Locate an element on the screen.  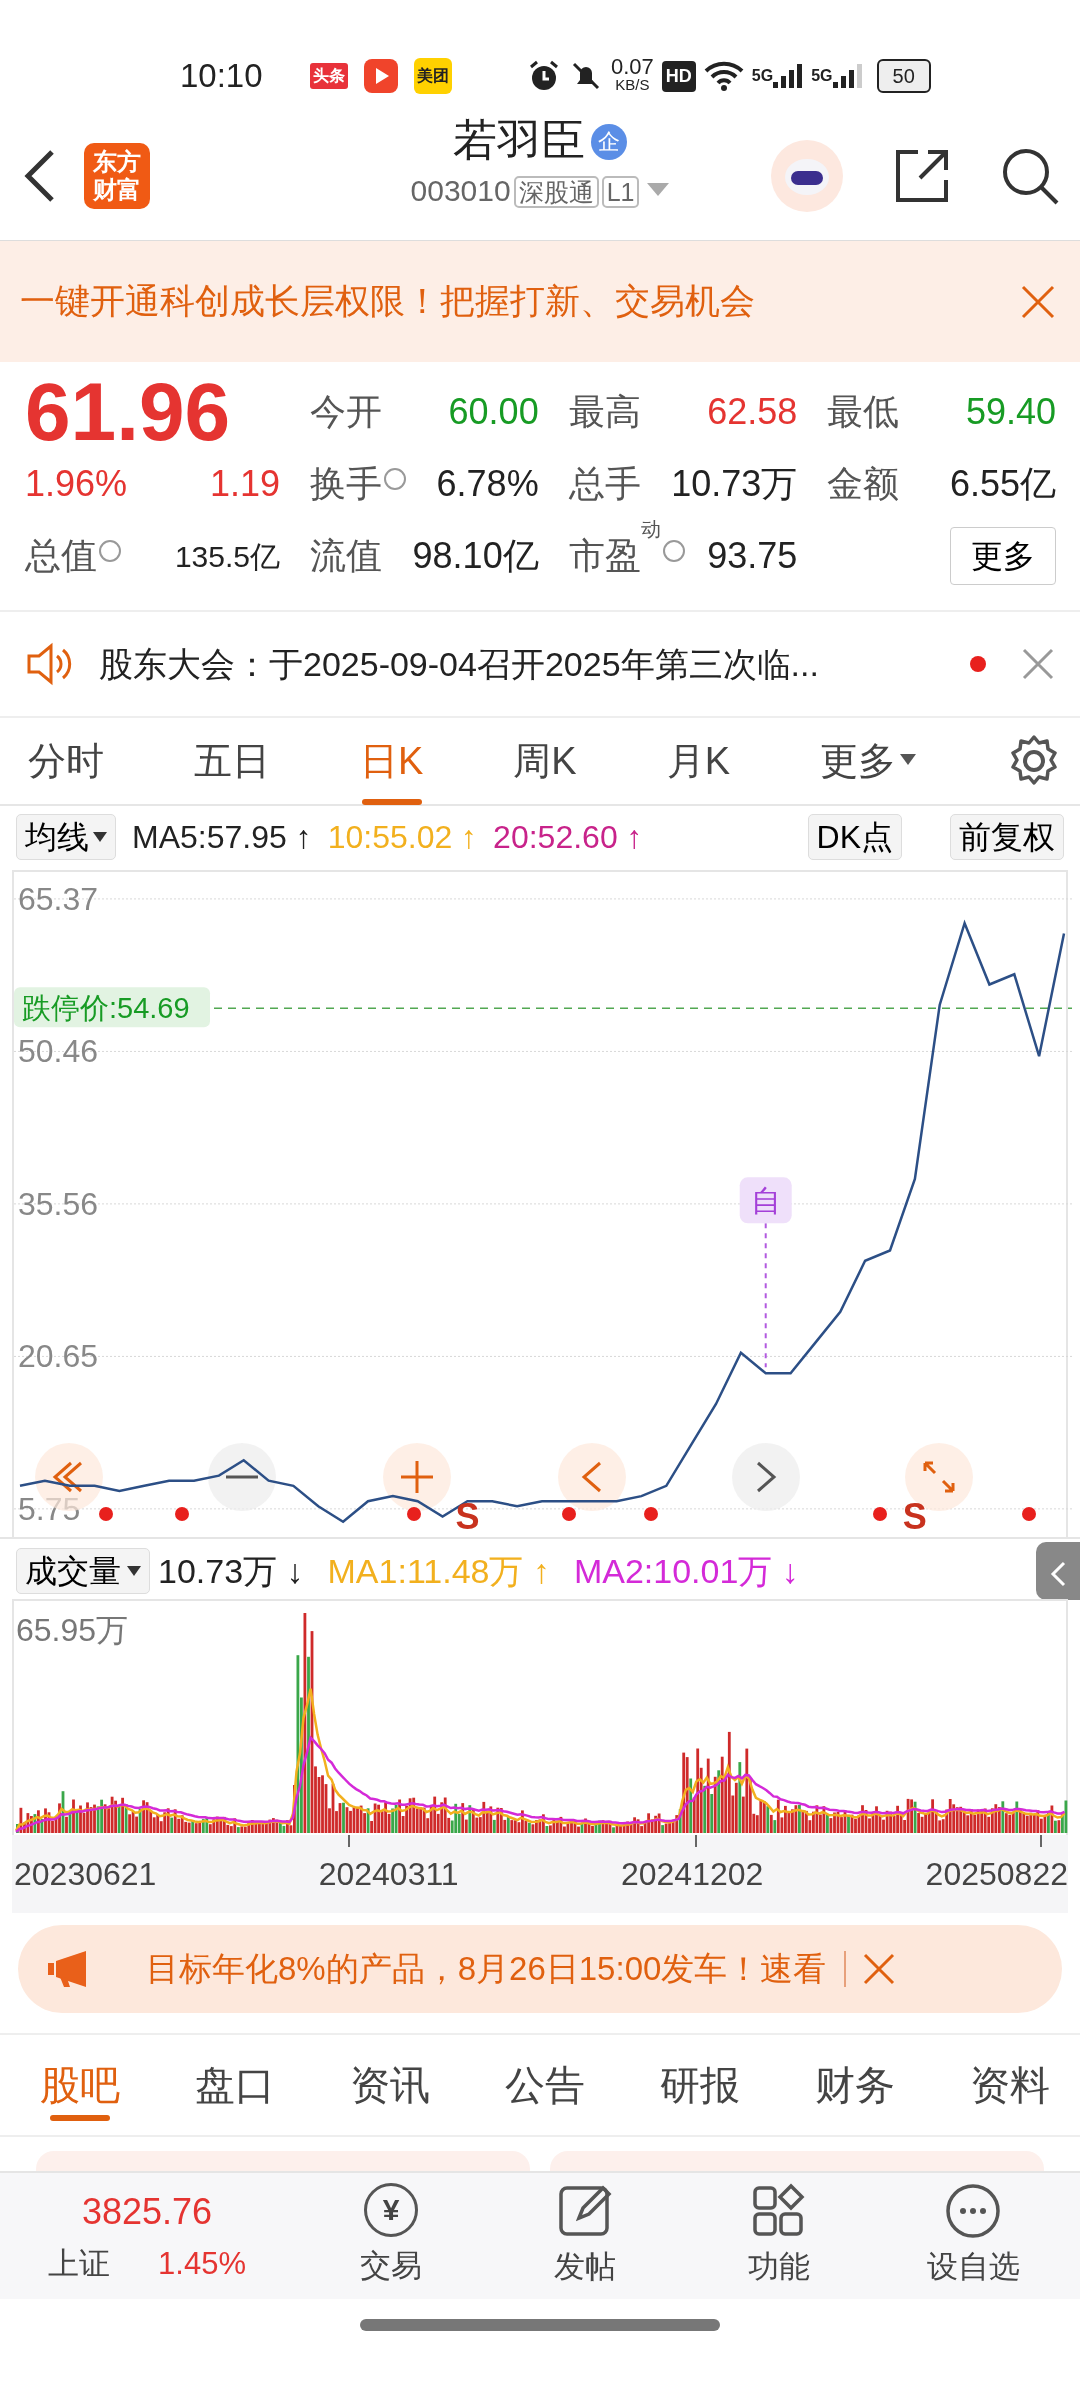
stat-label: 流值 is located at coordinates (346, 555).